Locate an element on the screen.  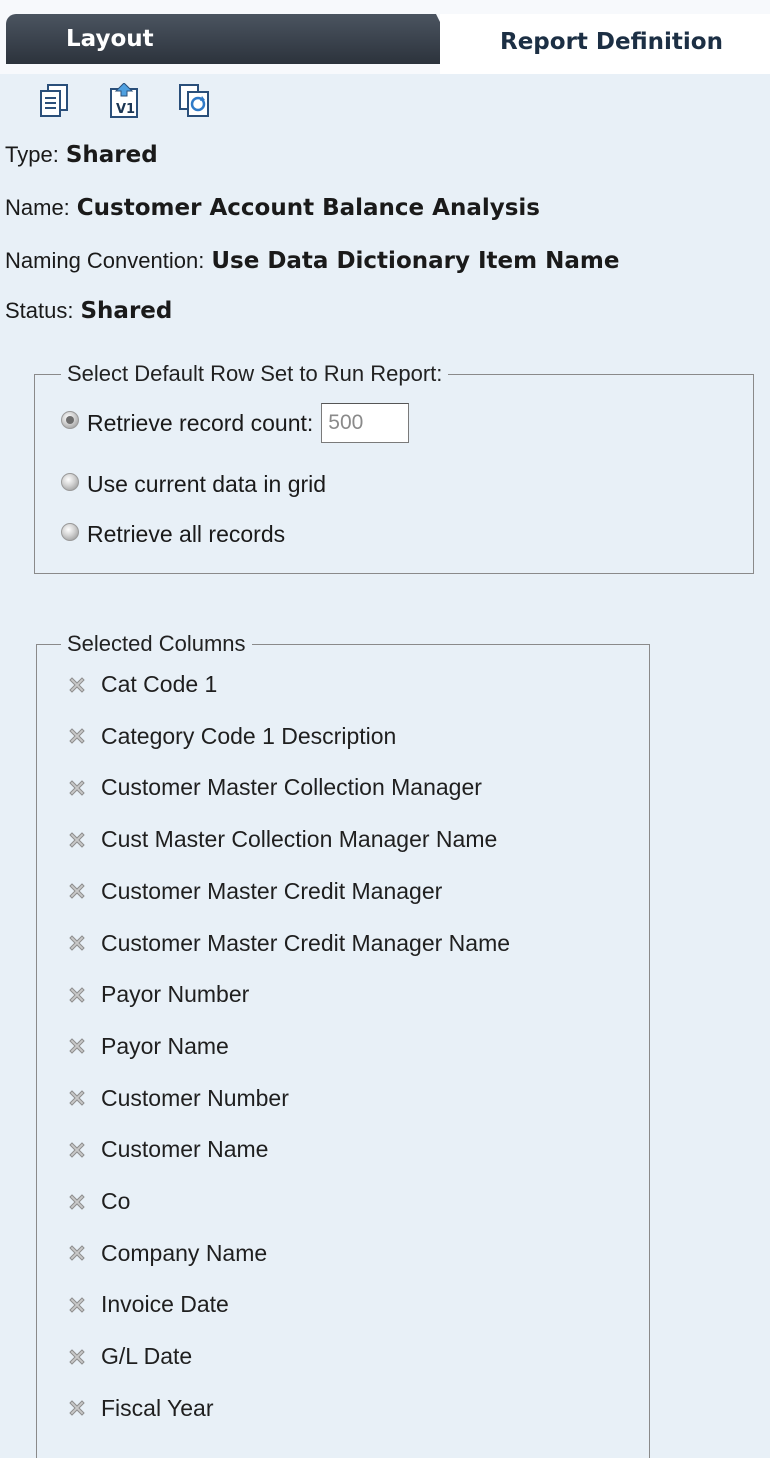
tab-report-definition: Report Definition is located at coordinates (605, 44).